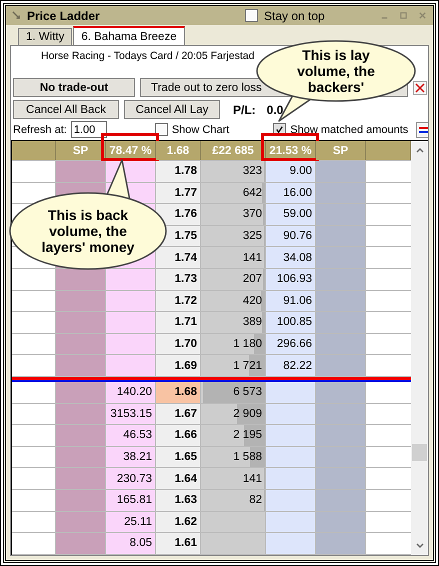 The width and height of the screenshot is (439, 566). What do you see at coordinates (178, 344) in the screenshot?
I see `price-cell: 1.70` at bounding box center [178, 344].